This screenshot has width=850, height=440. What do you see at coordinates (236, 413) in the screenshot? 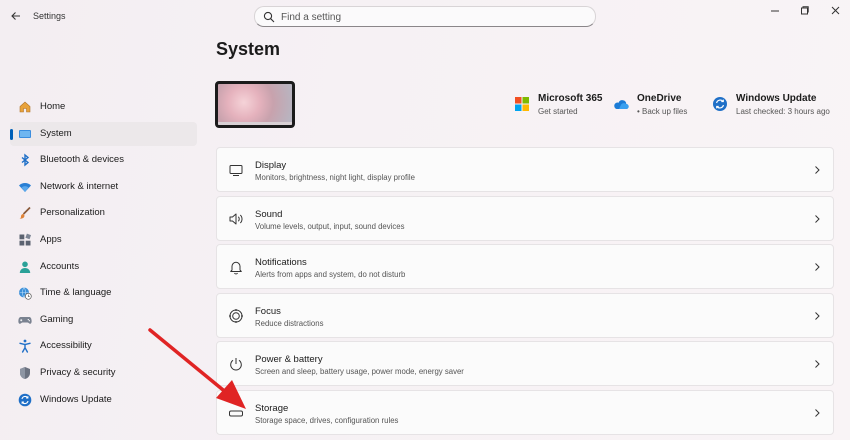
I see `storage-icon` at bounding box center [236, 413].